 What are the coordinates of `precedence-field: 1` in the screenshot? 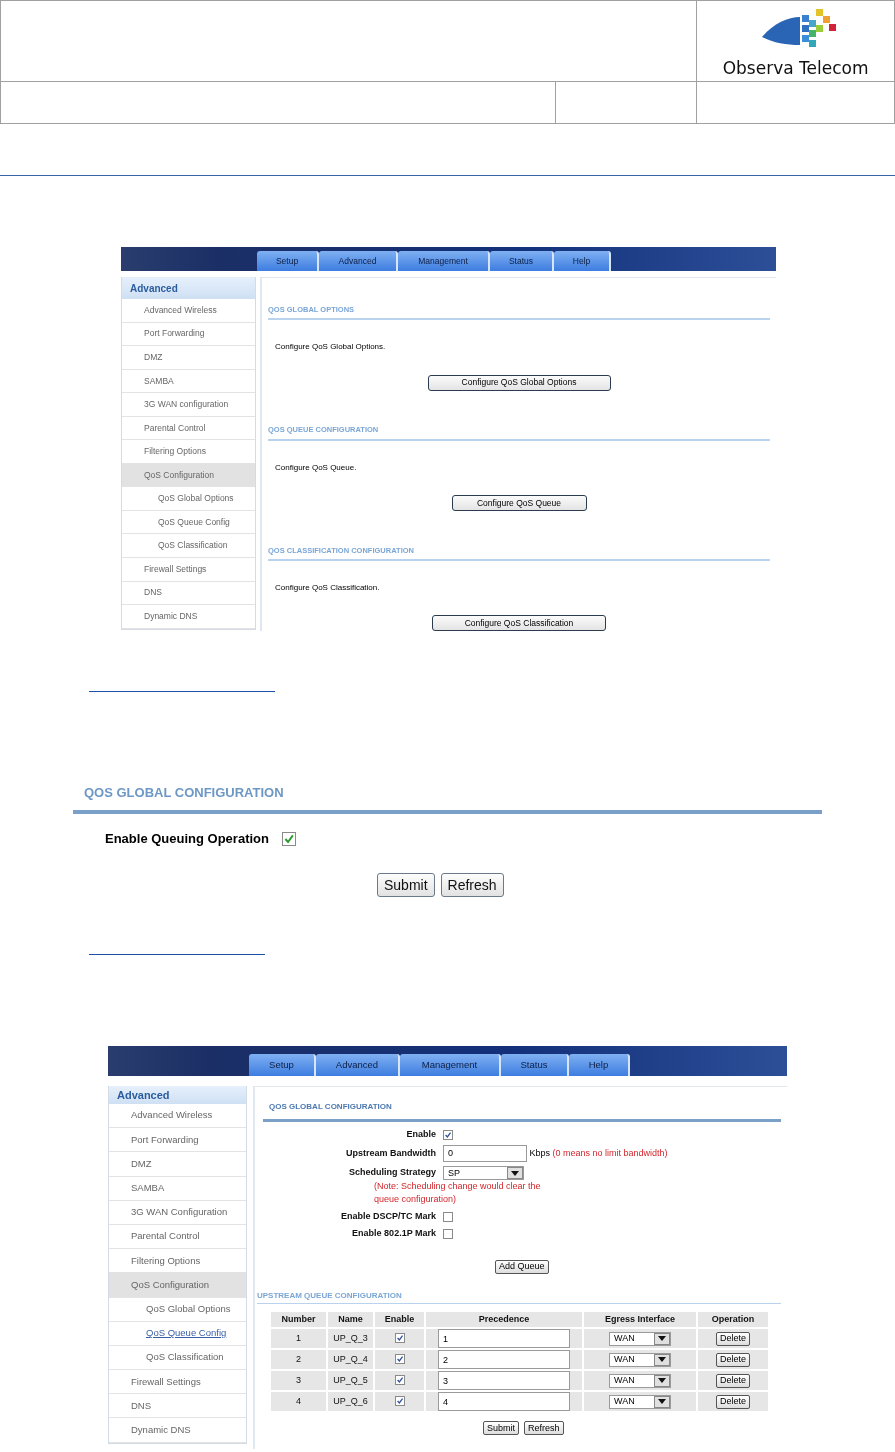 It's located at (504, 1338).